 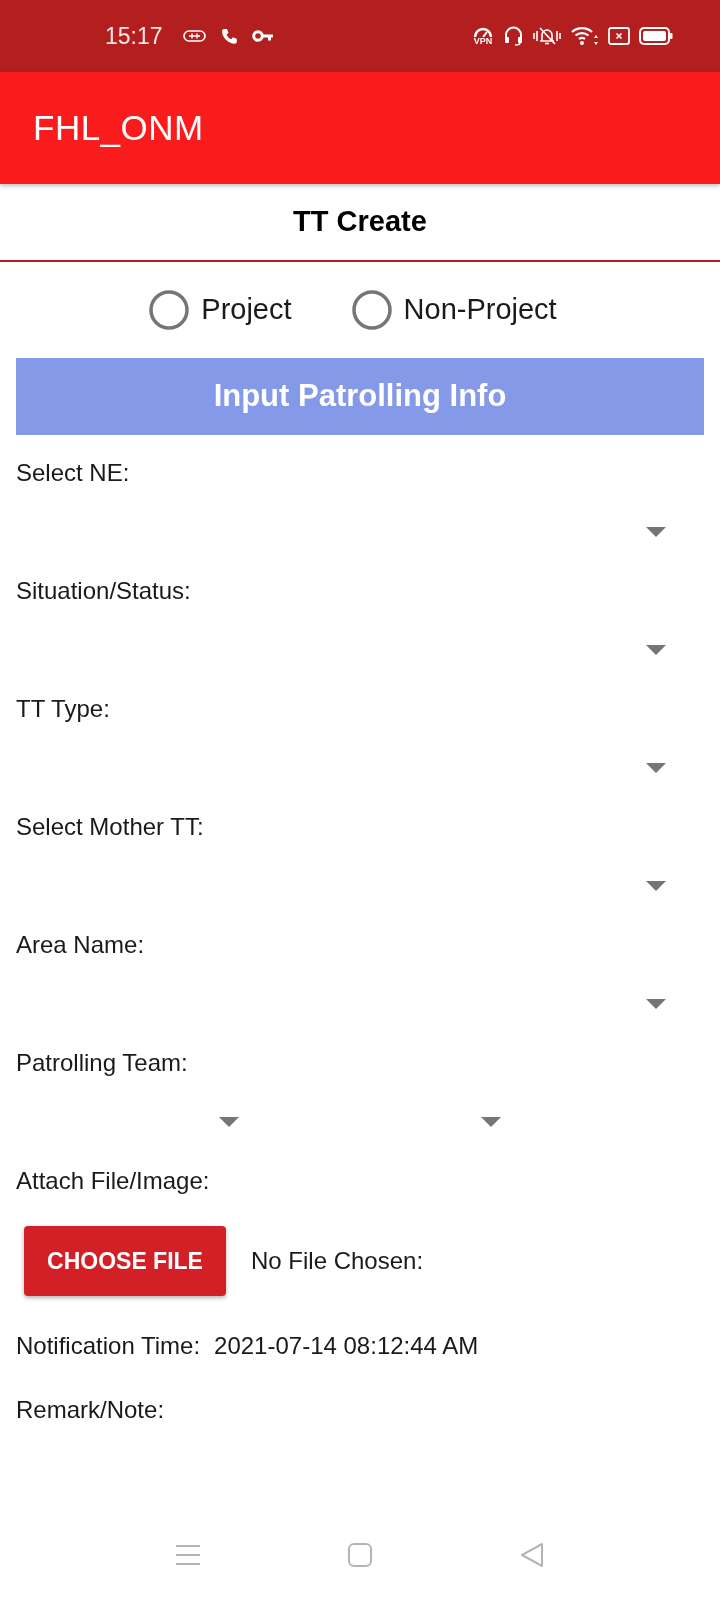 I want to click on notification-time-label: Notification Time:, so click(x=108, y=1346).